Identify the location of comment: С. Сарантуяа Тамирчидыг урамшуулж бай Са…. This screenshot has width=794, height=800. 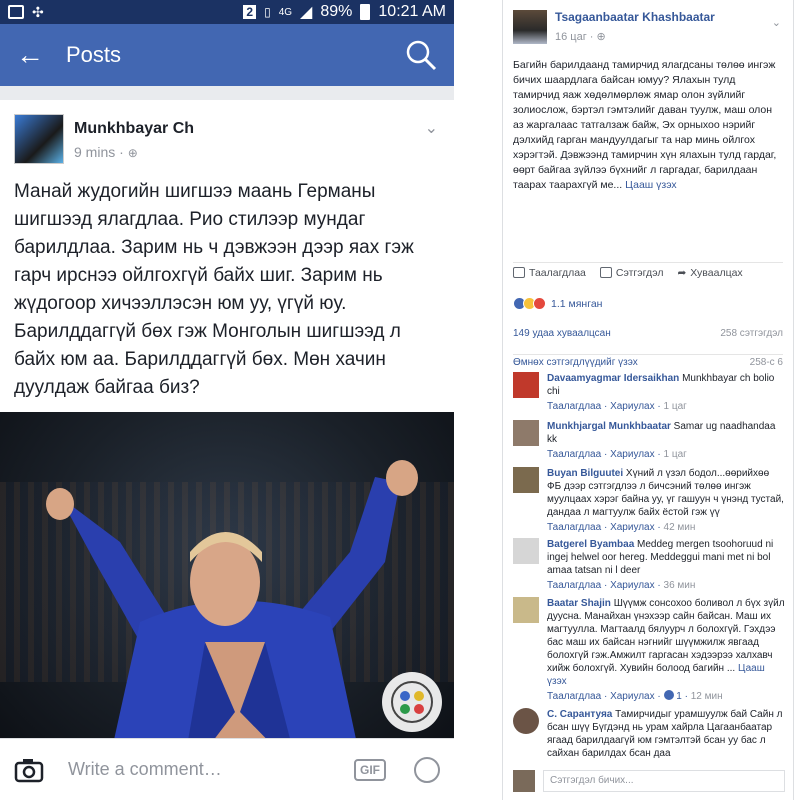
(649, 734).